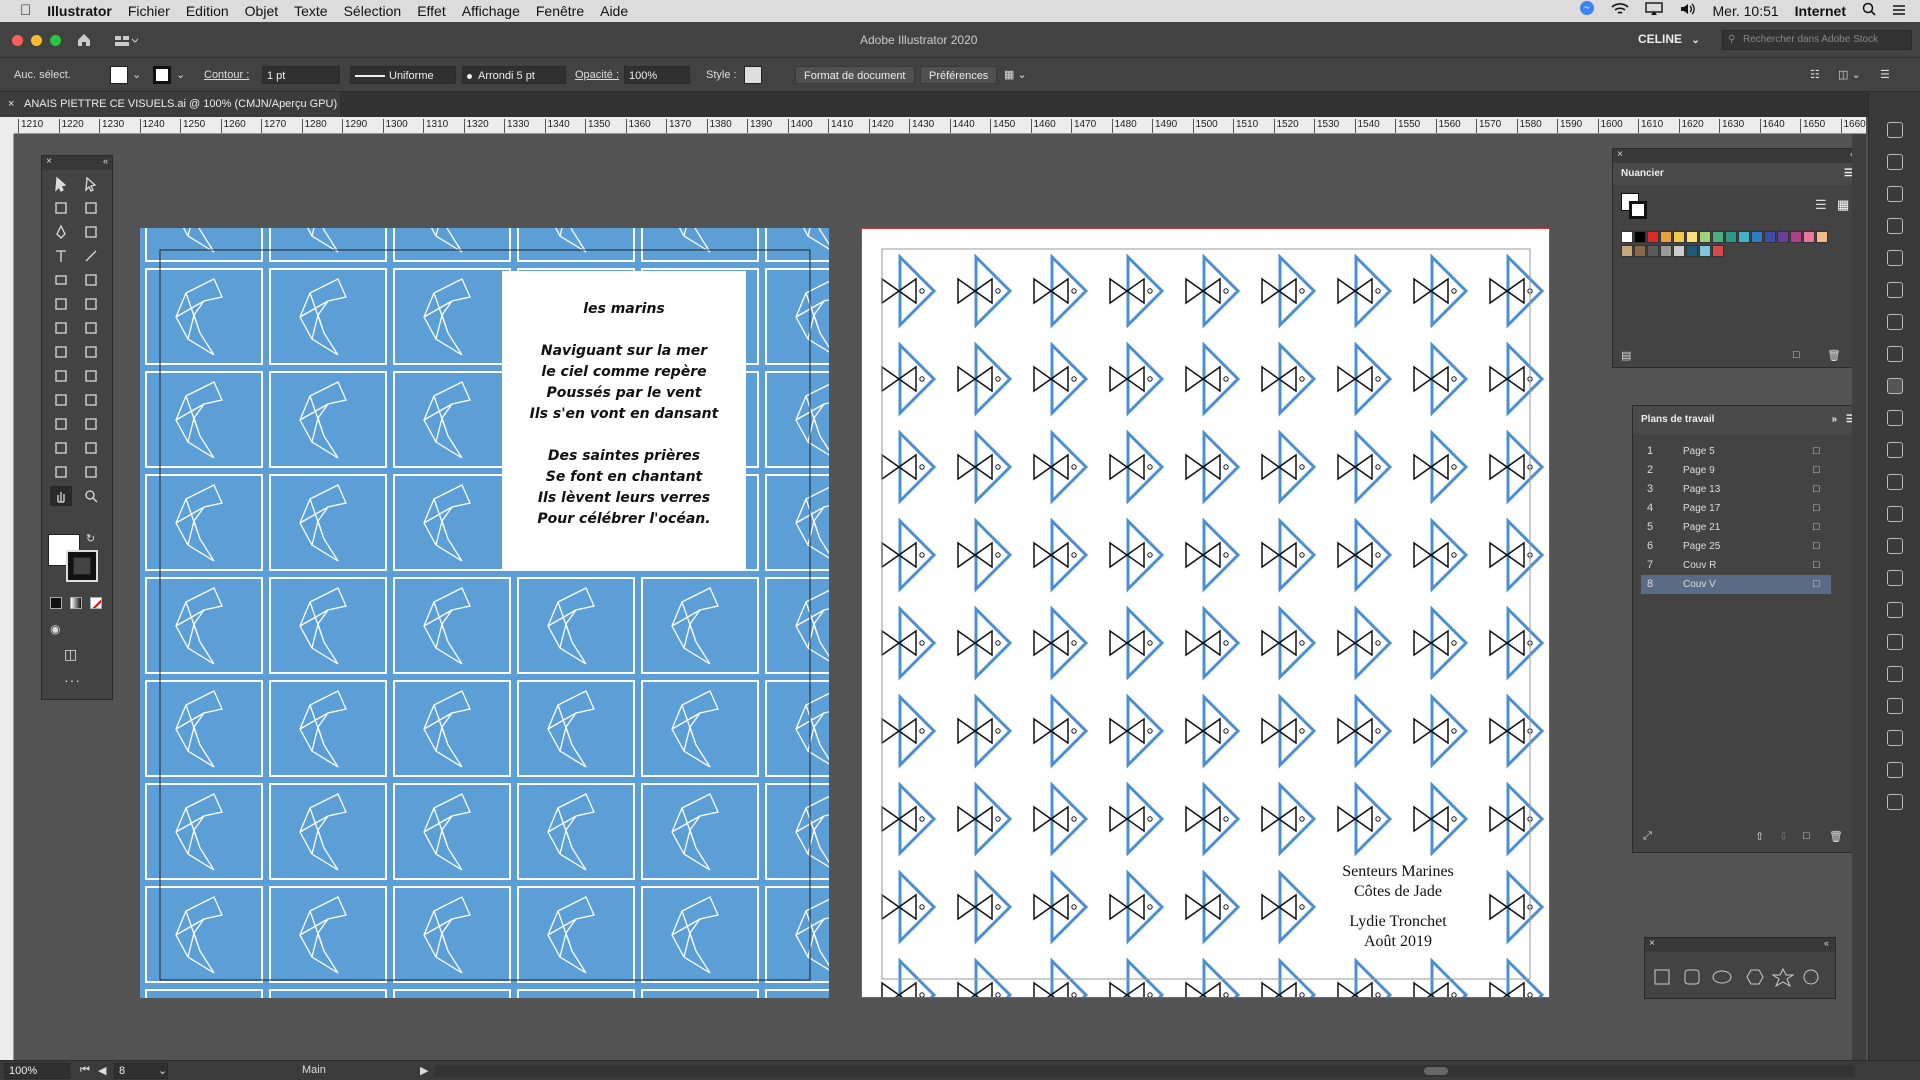 Image resolution: width=1920 pixels, height=1080 pixels. Describe the element at coordinates (1015, 75) in the screenshot. I see `arrange-icon: ▦ ⌄` at that location.